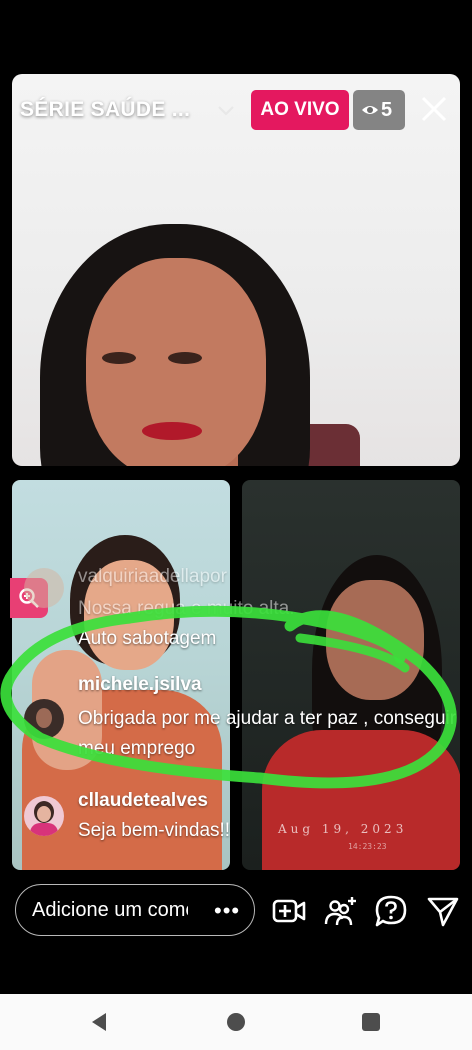 This screenshot has height=1050, width=472. I want to click on host-eye-right, so click(185, 358).